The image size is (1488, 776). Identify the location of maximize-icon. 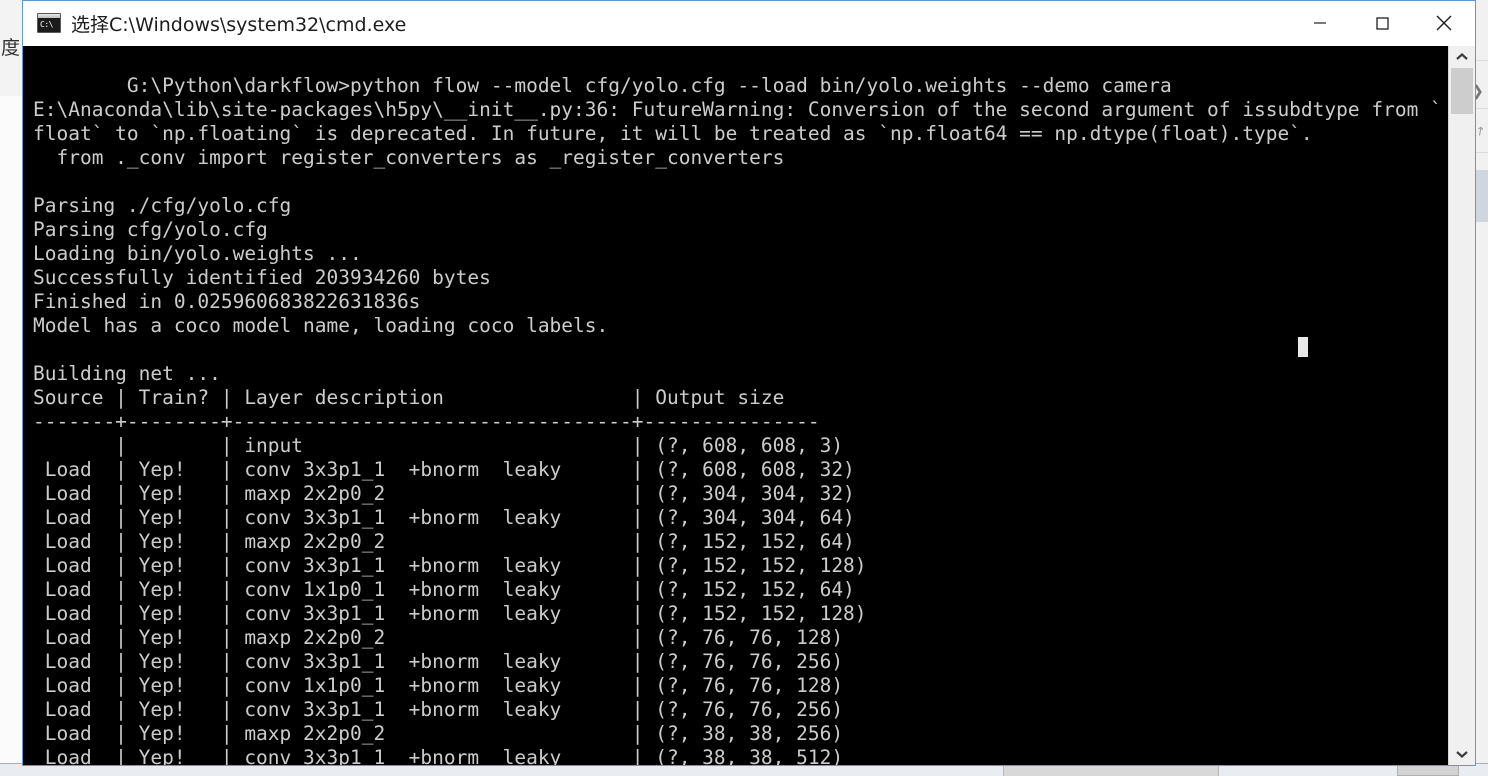
(1382, 23).